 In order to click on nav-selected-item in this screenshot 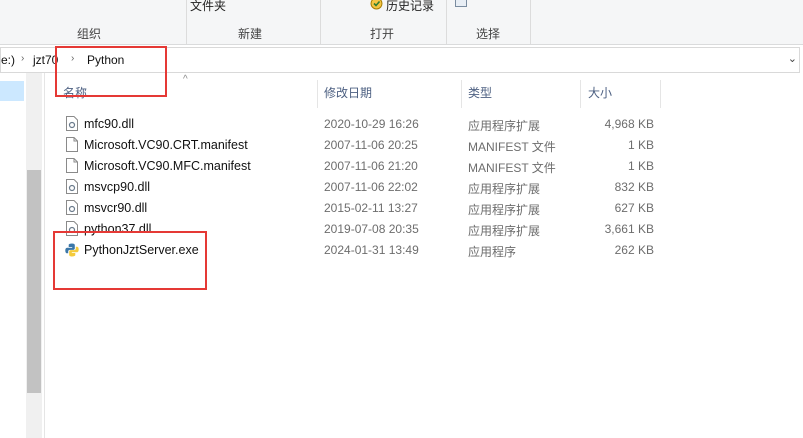, I will do `click(12, 91)`.